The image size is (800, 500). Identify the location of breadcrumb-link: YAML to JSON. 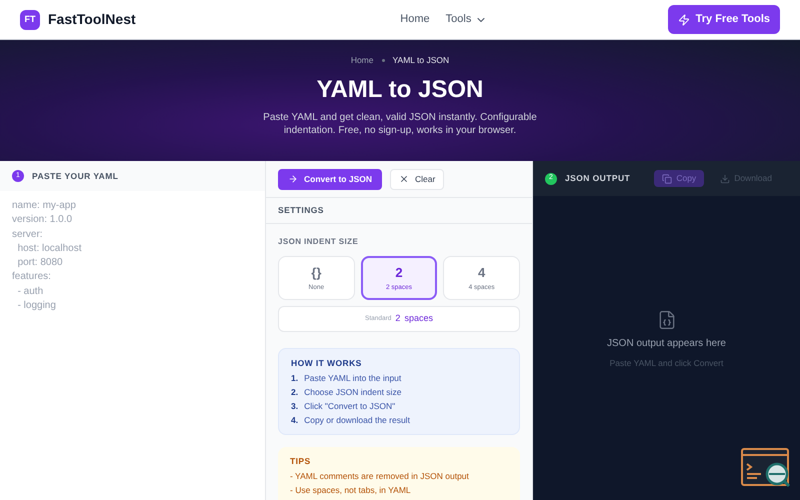
(421, 60).